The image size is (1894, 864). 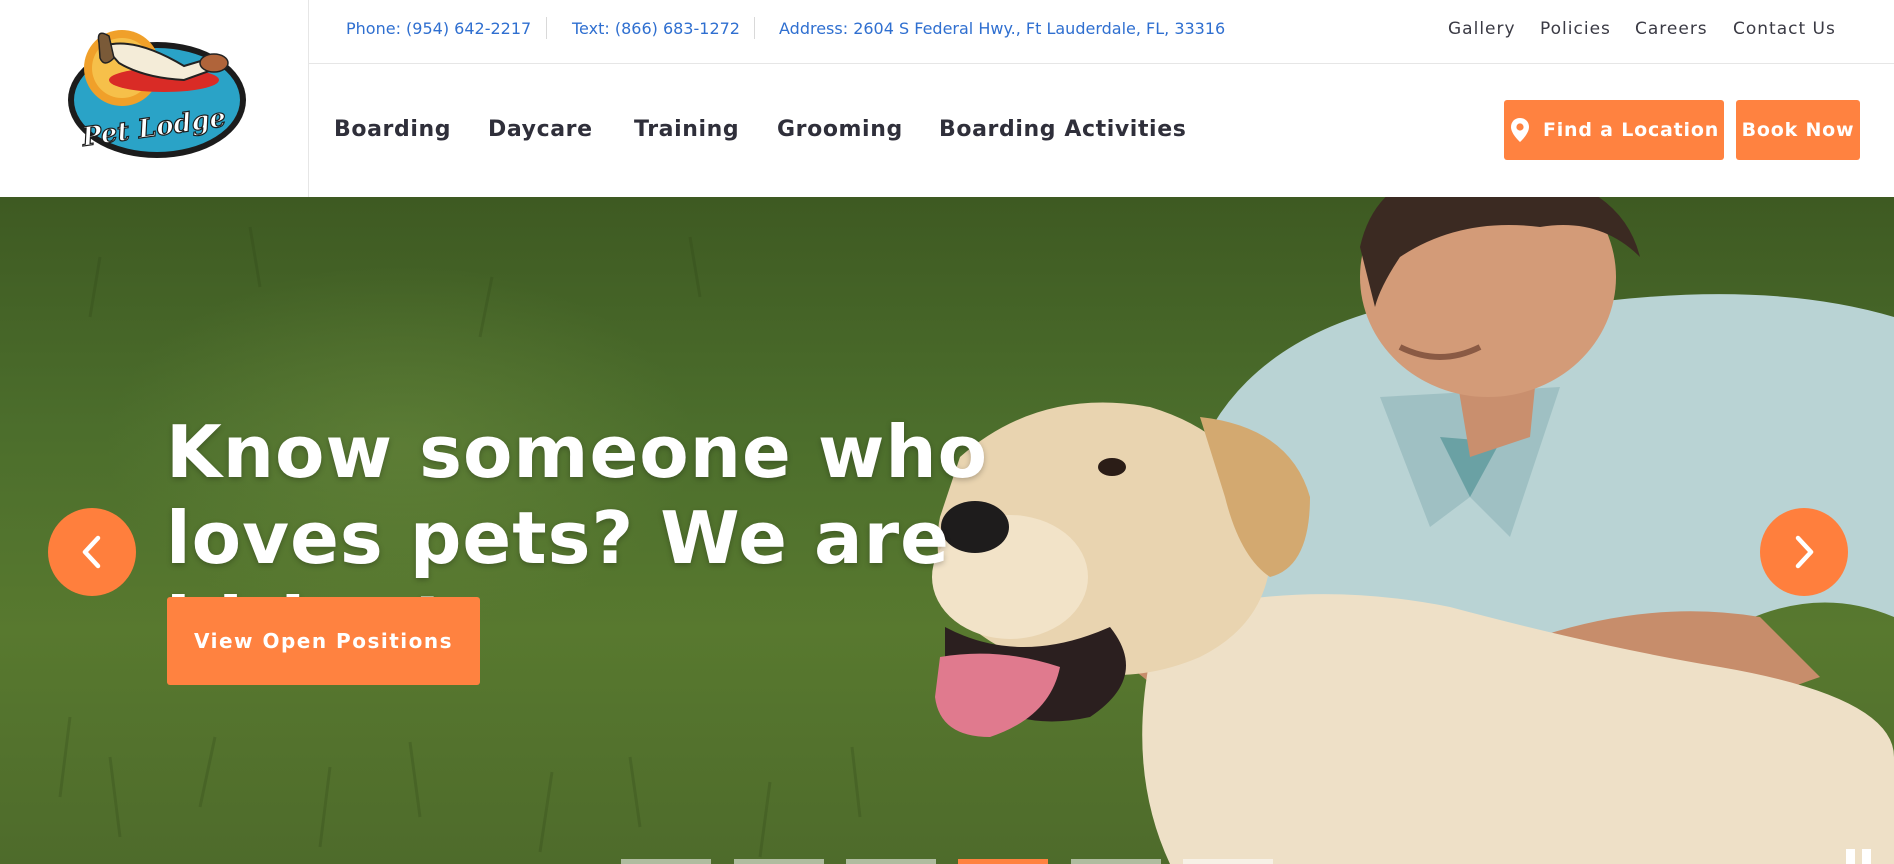 I want to click on map-pin-icon, so click(x=1519, y=130).